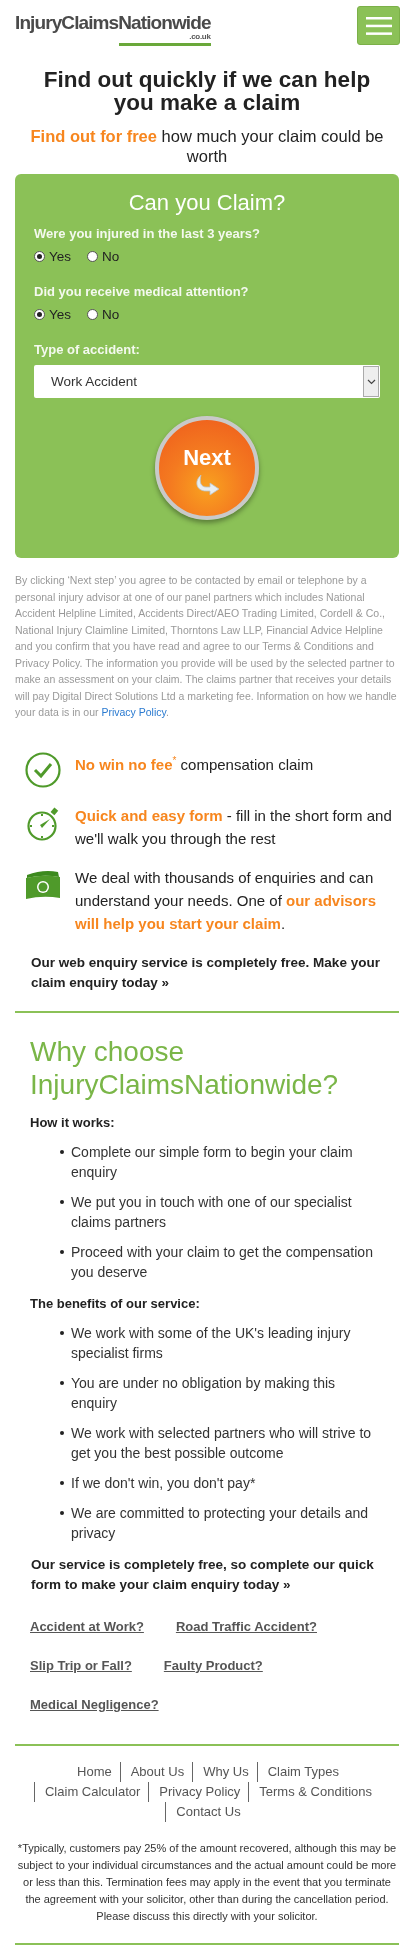 The height and width of the screenshot is (1959, 414). Describe the element at coordinates (91, 1791) in the screenshot. I see `footer-link: Claim Calculator` at that location.